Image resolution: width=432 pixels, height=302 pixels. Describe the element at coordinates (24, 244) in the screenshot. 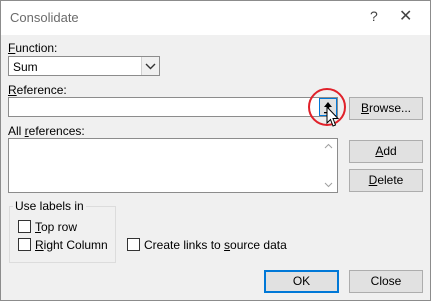

I see `left-column-checkbox` at that location.